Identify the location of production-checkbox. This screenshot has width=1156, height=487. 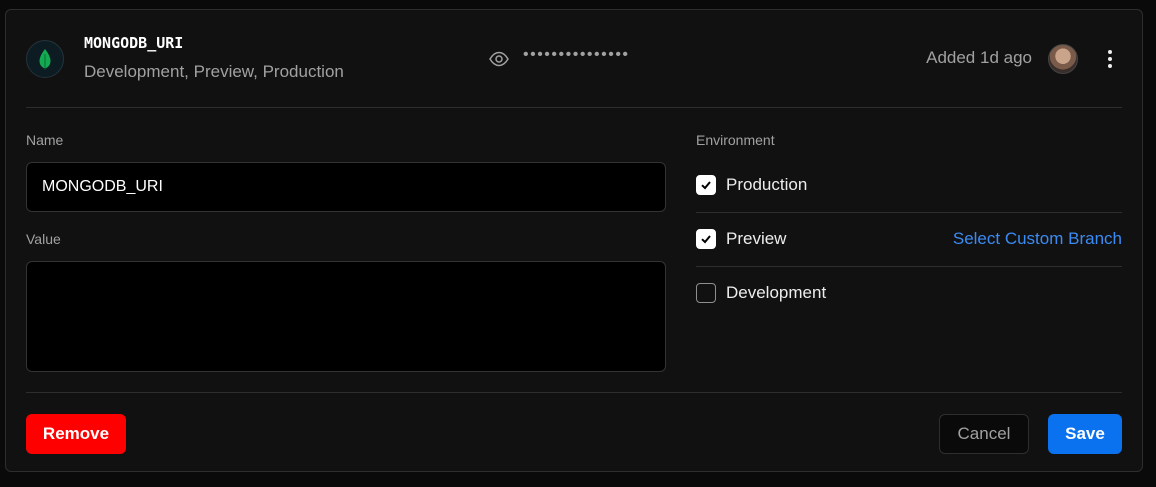
(706, 185).